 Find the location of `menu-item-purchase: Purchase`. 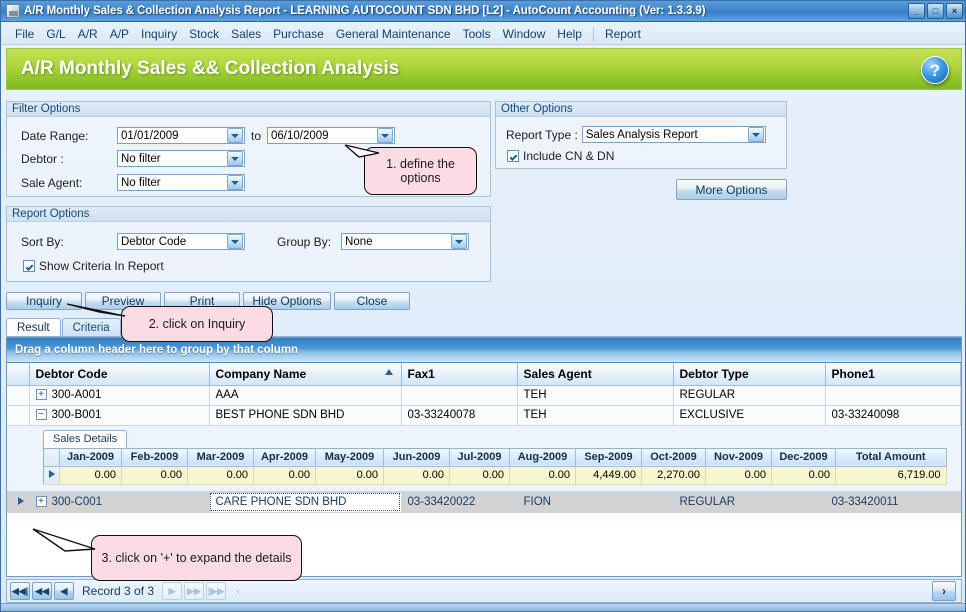

menu-item-purchase: Purchase is located at coordinates (298, 34).